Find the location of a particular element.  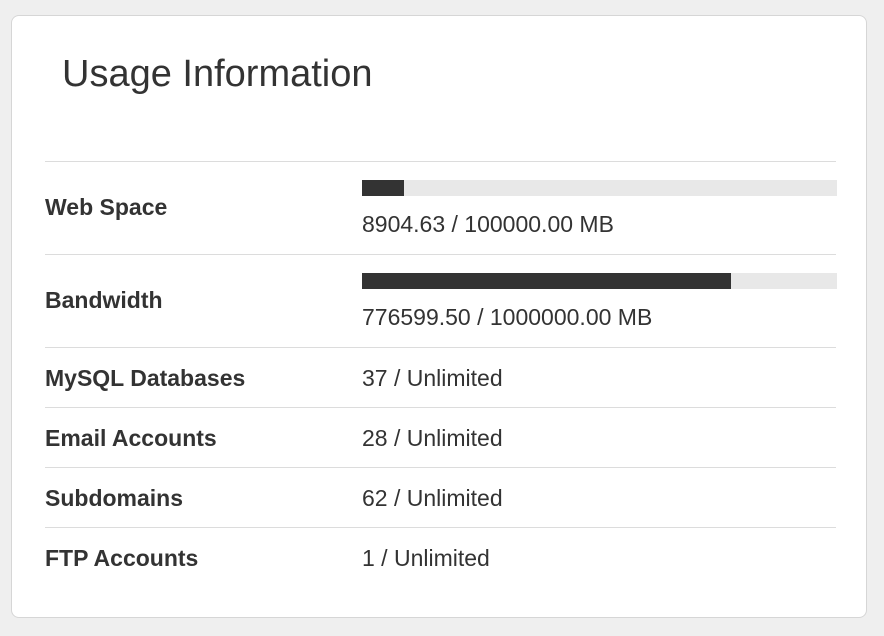

email-accounts-value: 28 / Unlimited is located at coordinates (432, 438).